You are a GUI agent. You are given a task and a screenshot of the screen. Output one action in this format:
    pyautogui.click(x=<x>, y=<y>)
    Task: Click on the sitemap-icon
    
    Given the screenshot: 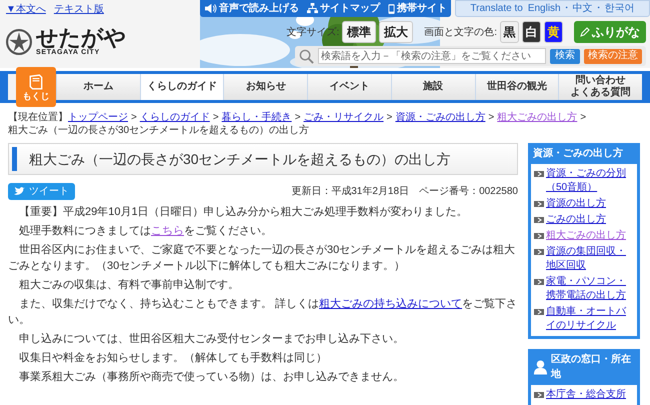 What is the action you would take?
    pyautogui.click(x=312, y=8)
    